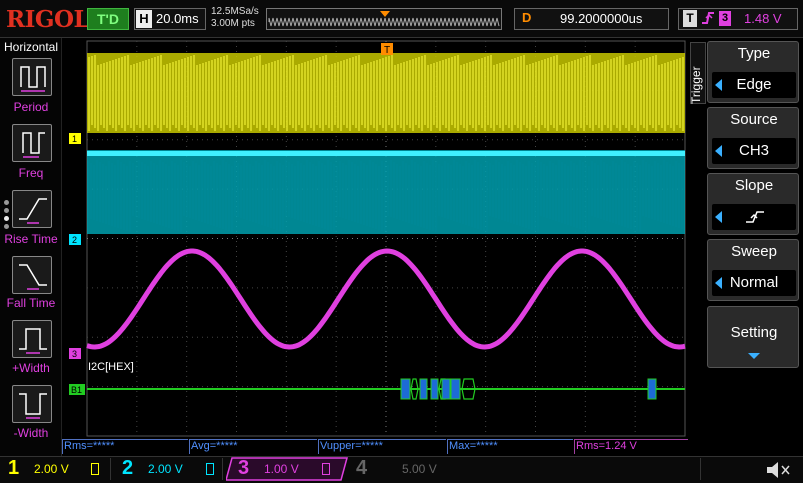  What do you see at coordinates (754, 53) in the screenshot?
I see `type-title: Type` at bounding box center [754, 53].